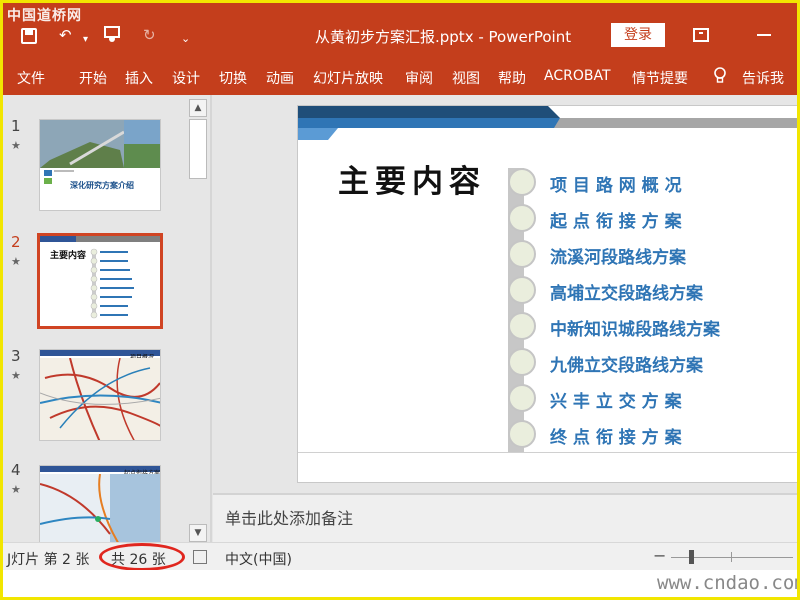 The image size is (800, 600). I want to click on tab-acrobat: ACROBAT, so click(577, 76).